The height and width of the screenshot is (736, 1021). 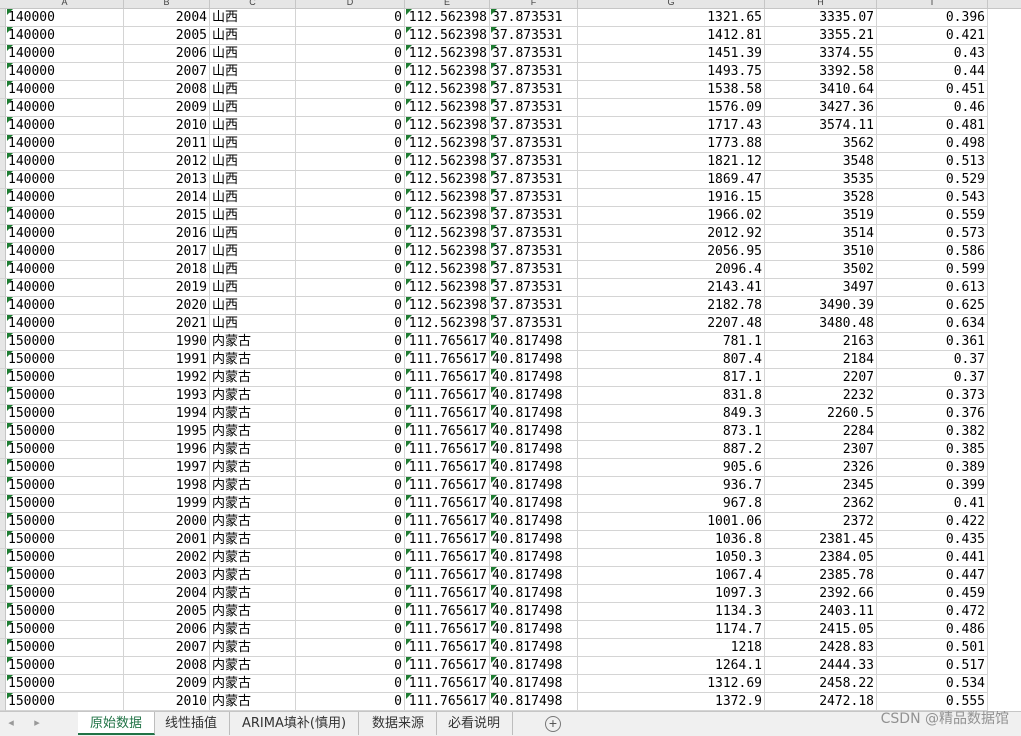 I want to click on cell-value-g: 1821.12, so click(x=671, y=162).